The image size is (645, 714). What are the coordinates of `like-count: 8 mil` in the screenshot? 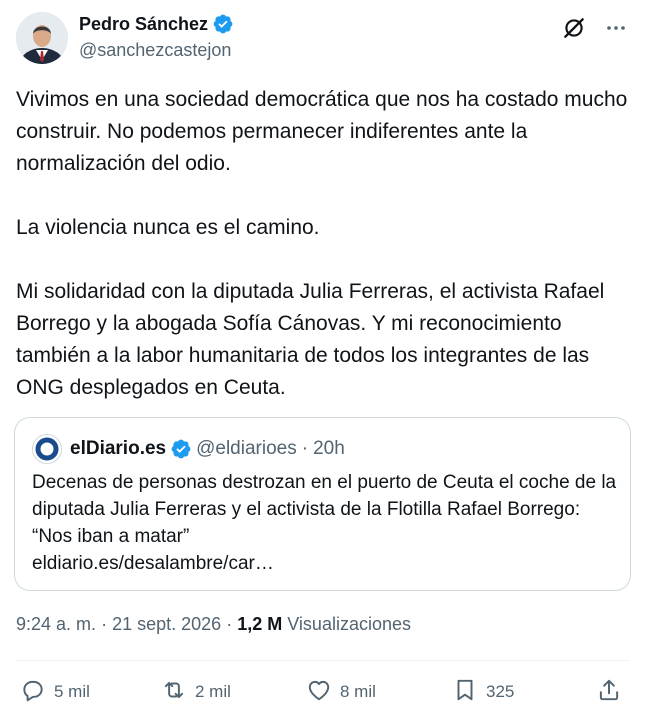 It's located at (358, 691).